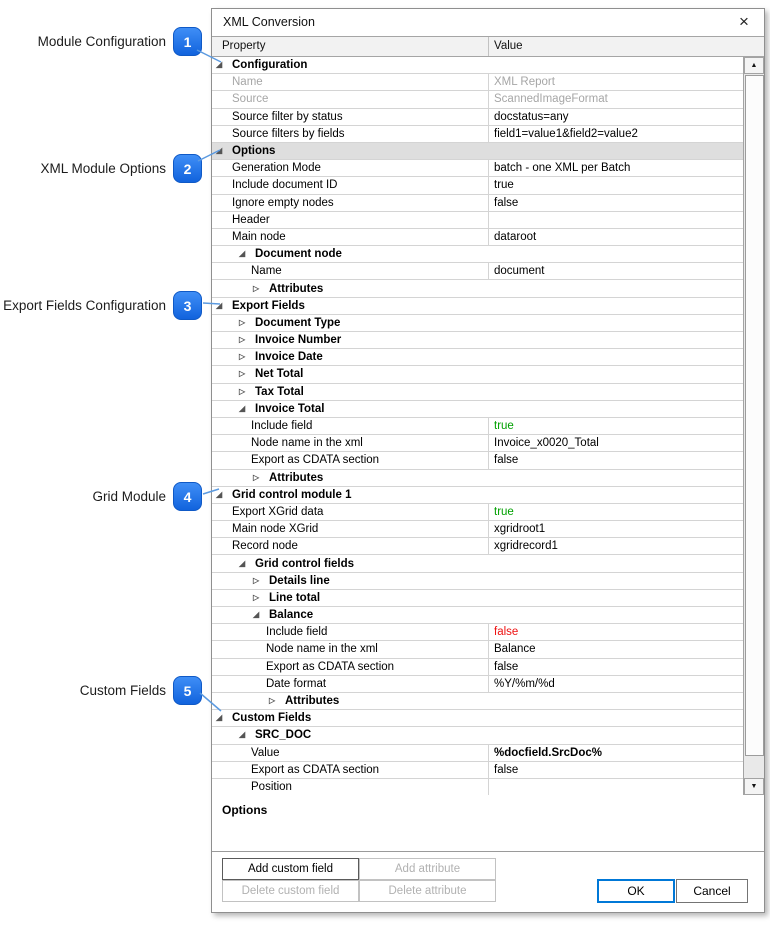 Image resolution: width=770 pixels, height=925 pixels. I want to click on grid-property-row: Name document, so click(477, 272).